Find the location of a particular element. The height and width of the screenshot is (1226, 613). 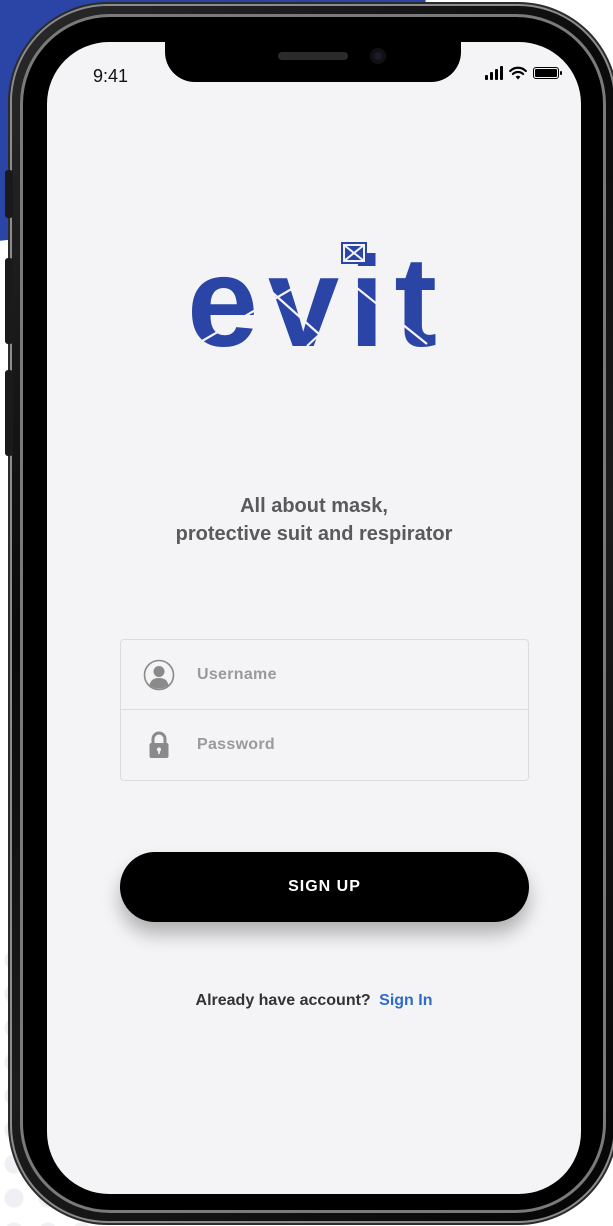

username-input is located at coordinates (347, 674).